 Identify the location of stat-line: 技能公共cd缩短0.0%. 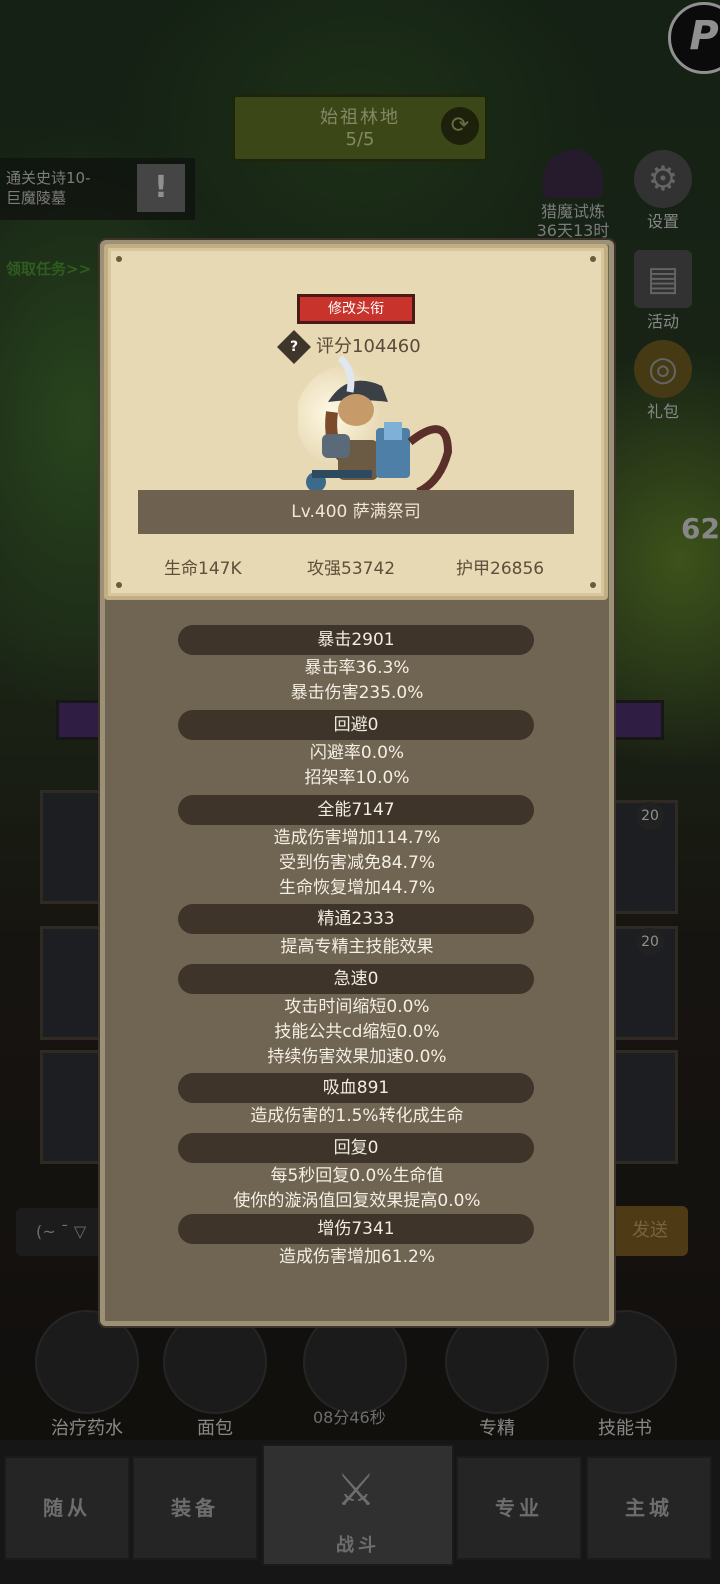
(357, 1032).